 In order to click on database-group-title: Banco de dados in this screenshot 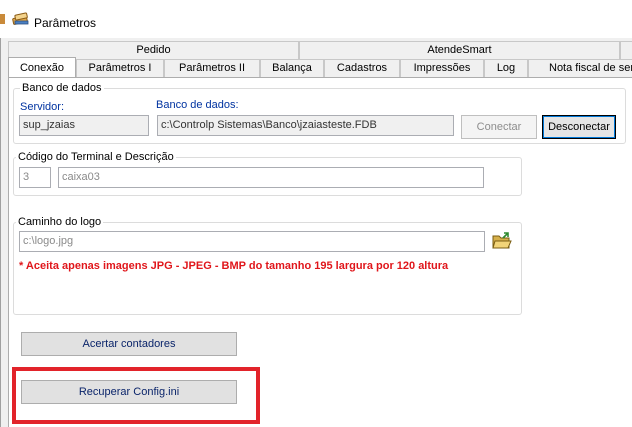, I will do `click(62, 88)`.